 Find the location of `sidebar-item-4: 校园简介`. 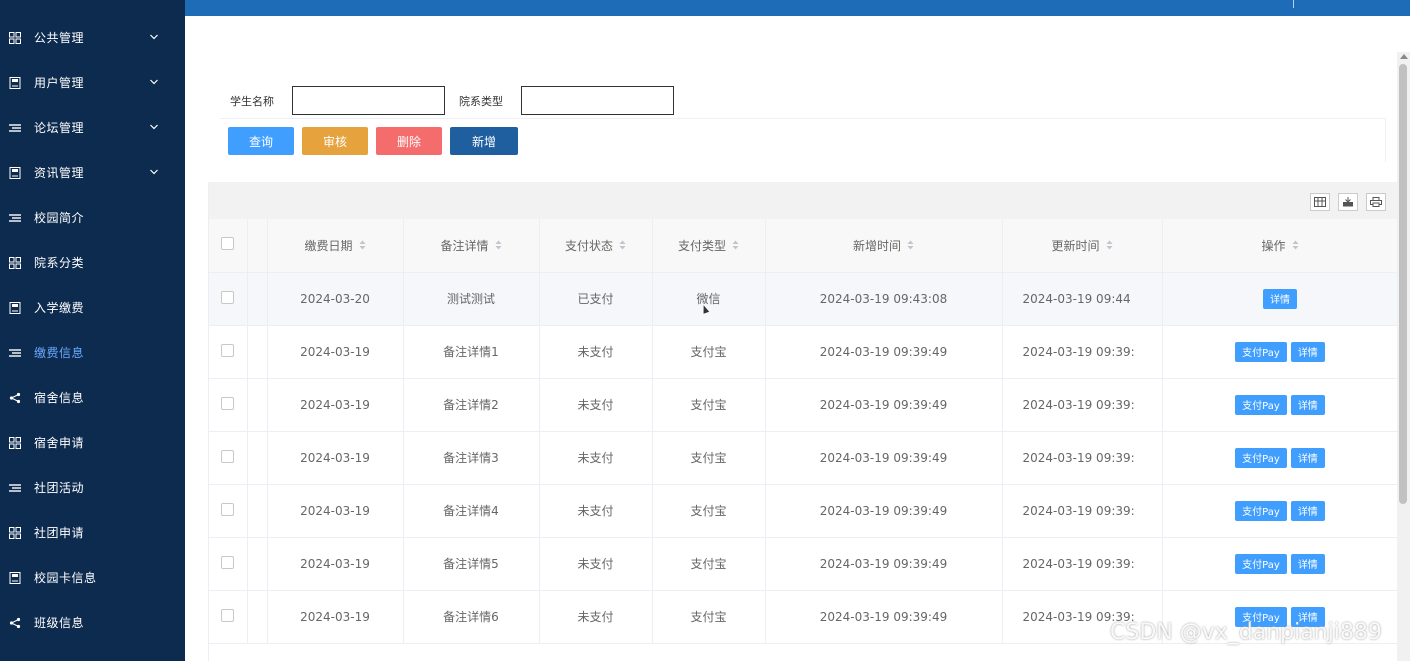

sidebar-item-4: 校园简介 is located at coordinates (92, 217).